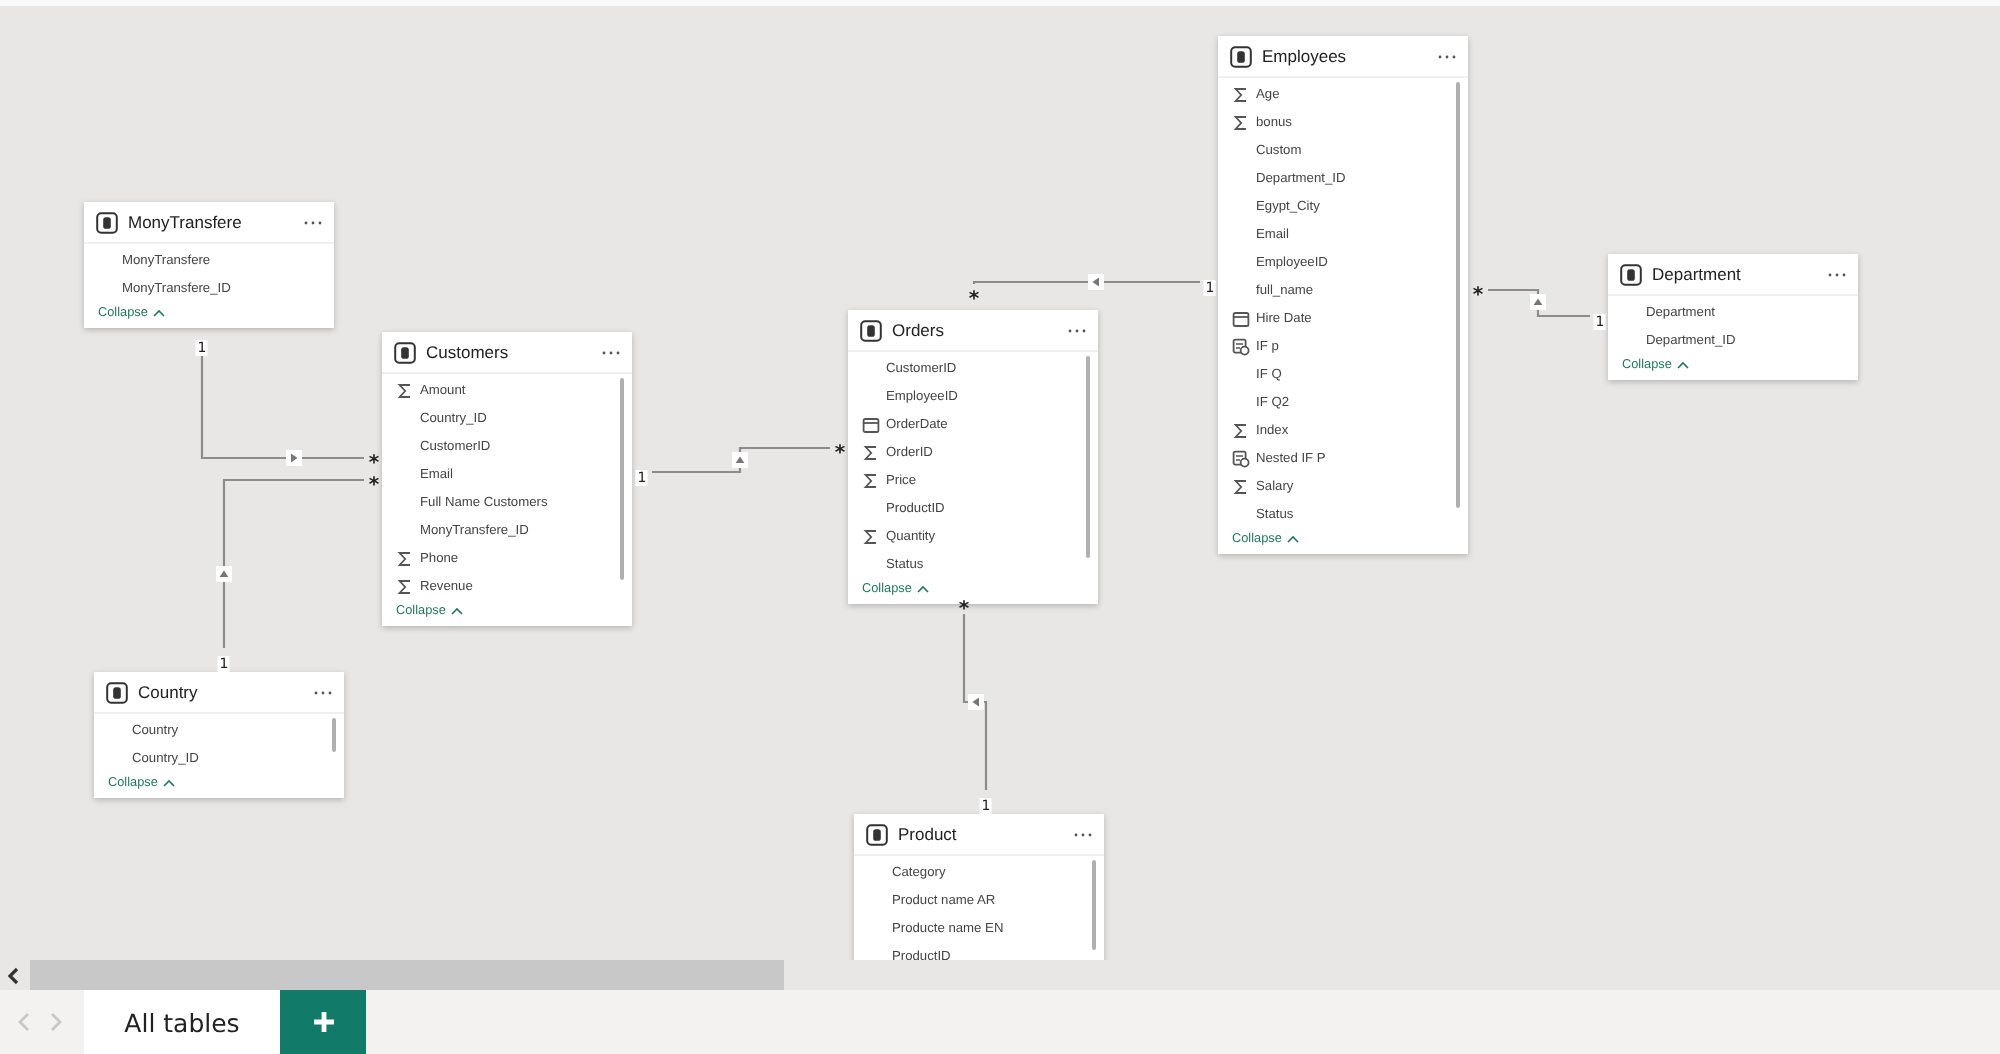  Describe the element at coordinates (1305, 56) in the screenshot. I see `table-title: Employees` at that location.